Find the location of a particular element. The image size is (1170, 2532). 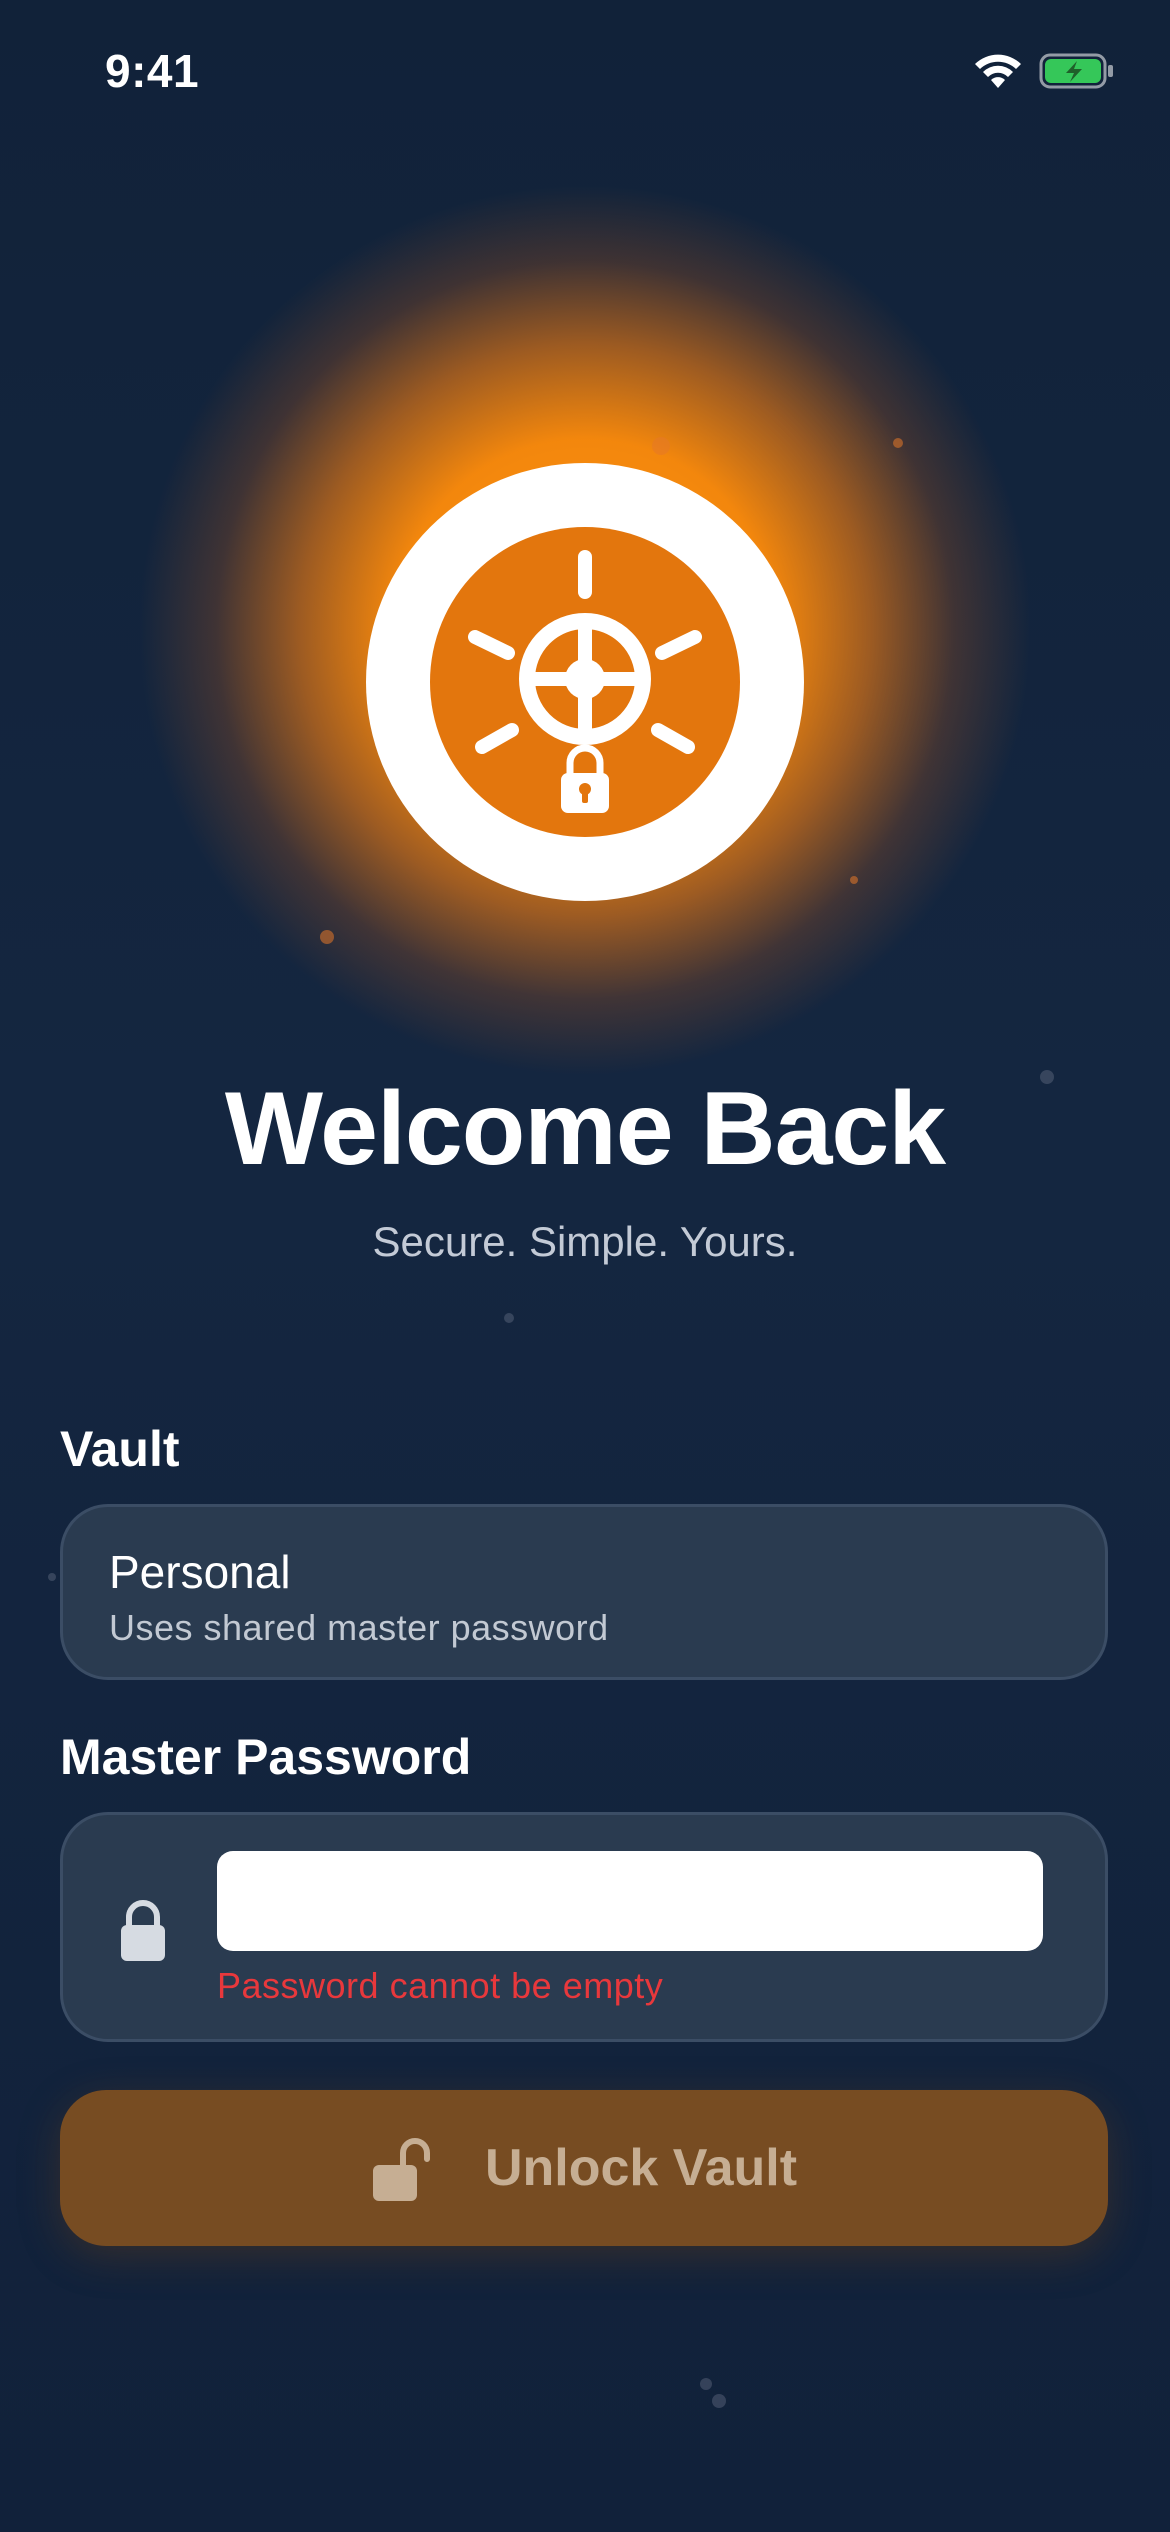

vault-selector: Personal Uses shared master password is located at coordinates (584, 1592).